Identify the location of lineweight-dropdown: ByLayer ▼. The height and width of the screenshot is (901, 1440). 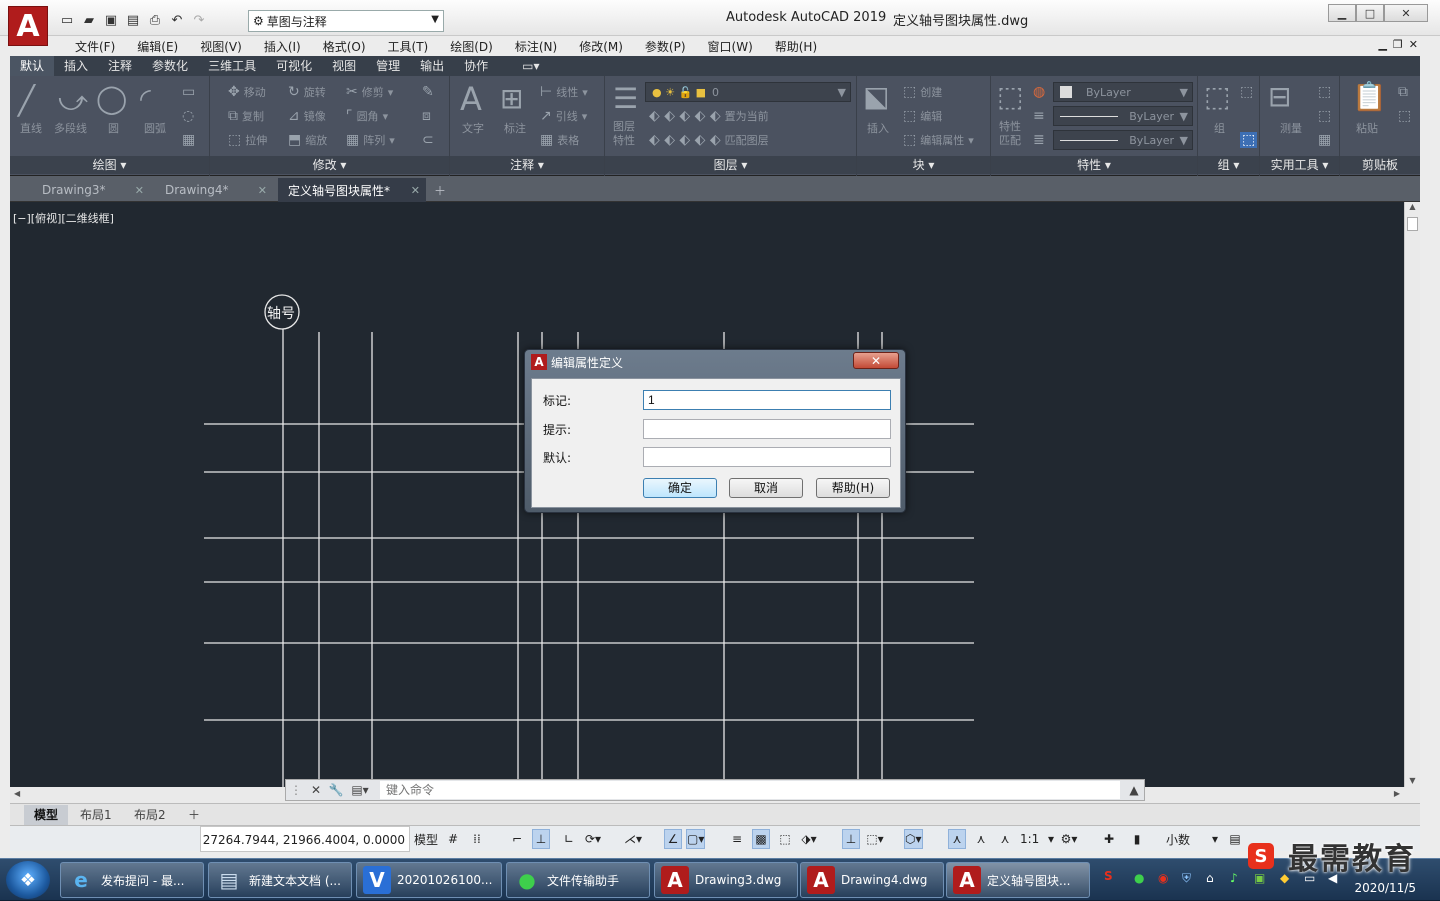
(1123, 140).